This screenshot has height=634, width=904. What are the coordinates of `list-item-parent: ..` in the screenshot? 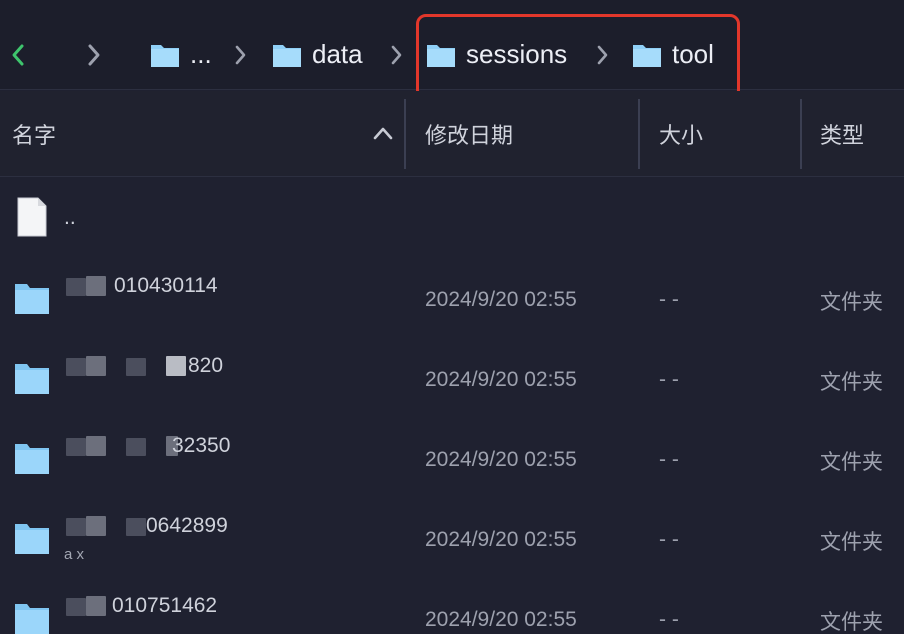 It's located at (452, 218).